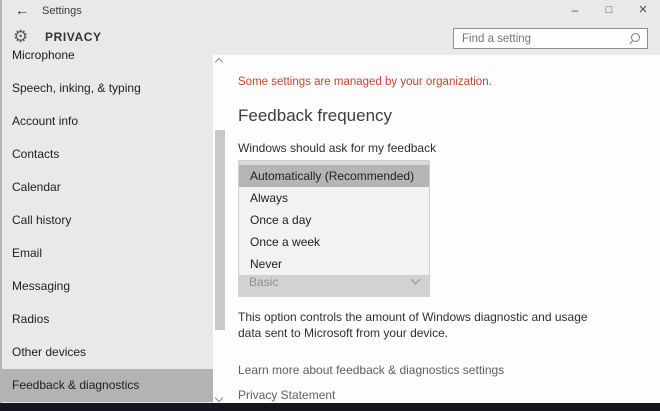  Describe the element at coordinates (575, 11) in the screenshot. I see `minimize-button: –` at that location.